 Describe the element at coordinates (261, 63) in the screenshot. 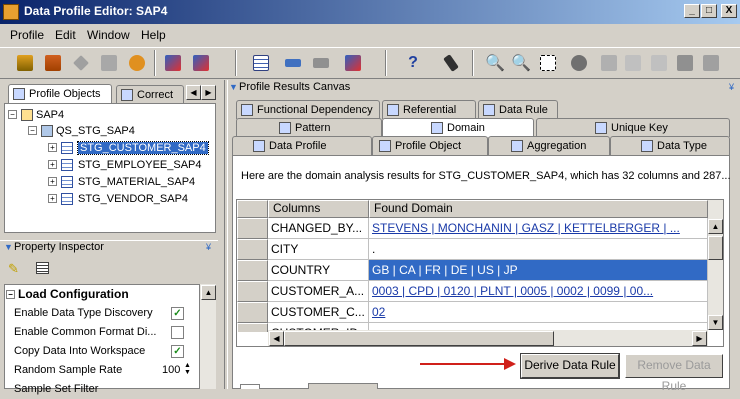

I see `table-view-icon` at that location.